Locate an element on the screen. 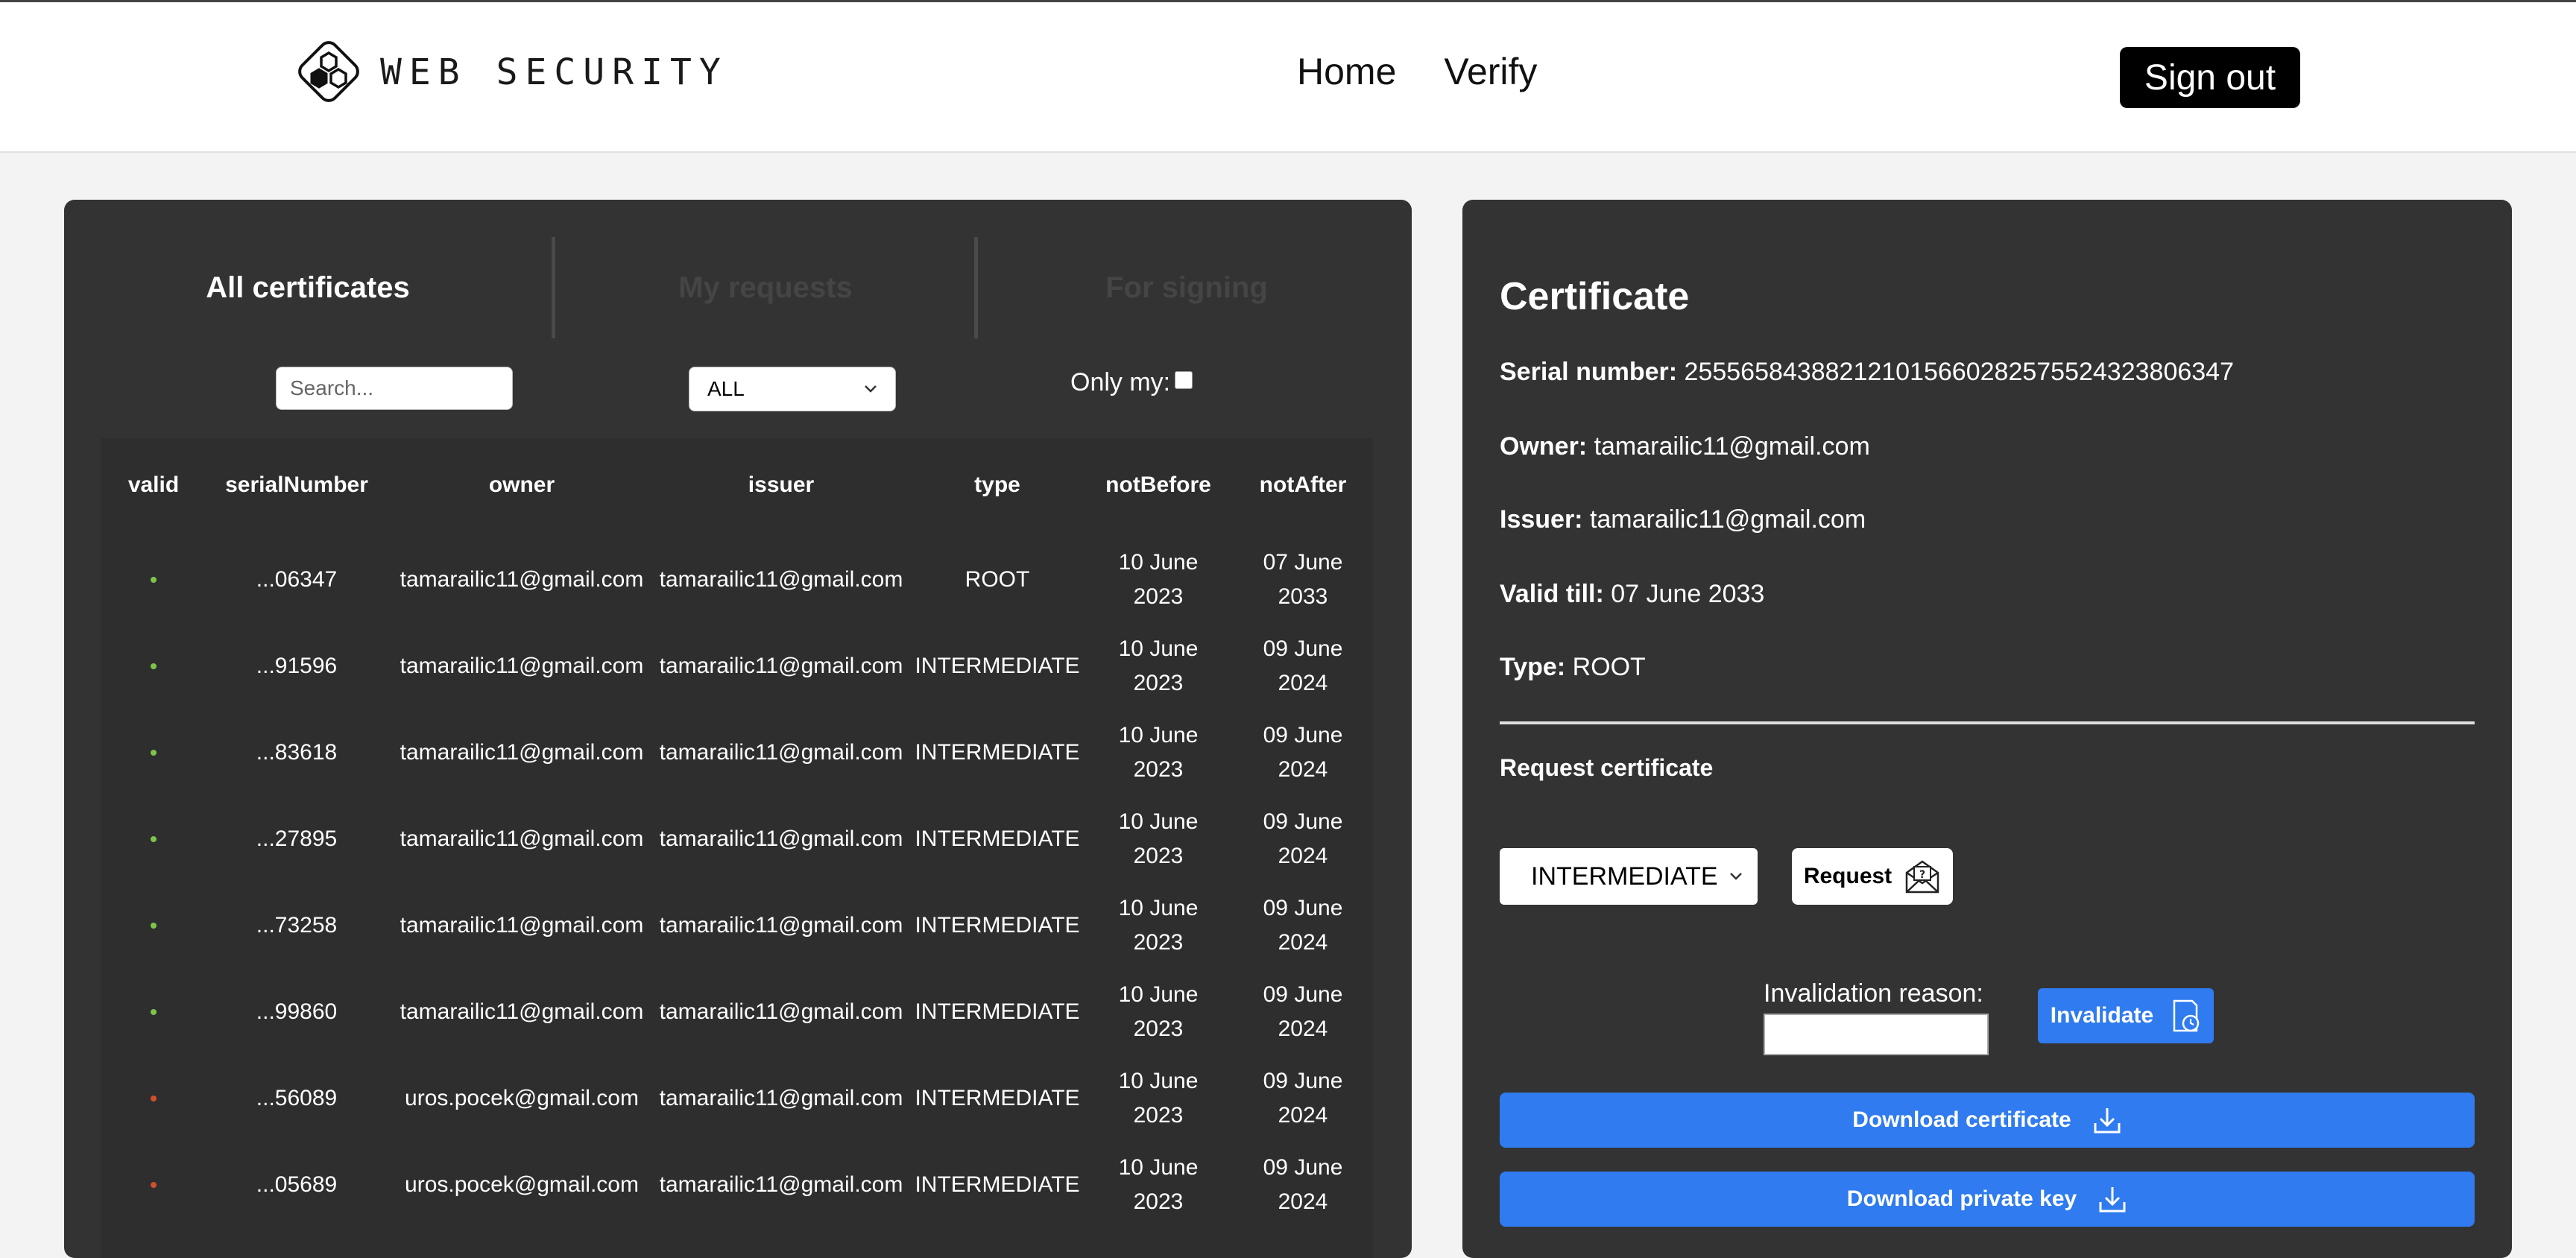  nav-home-link: Home is located at coordinates (1347, 71).